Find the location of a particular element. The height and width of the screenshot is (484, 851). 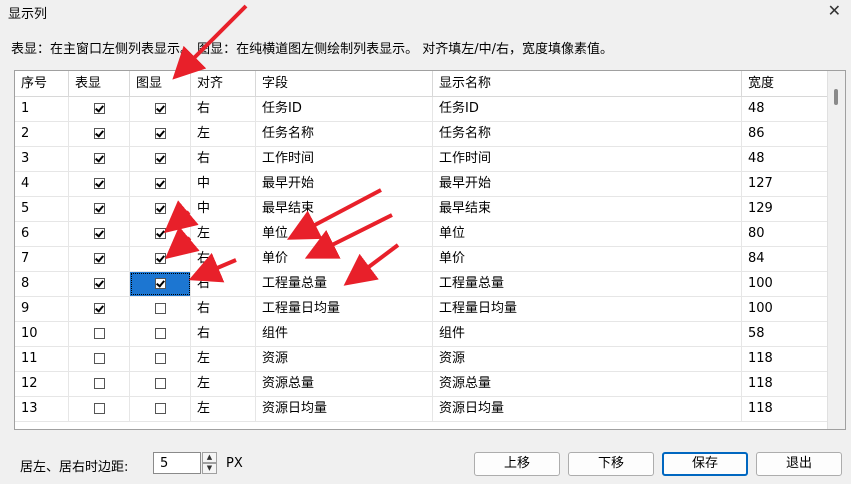

table-row: 10 右组件 组件 58 is located at coordinates (421, 334).